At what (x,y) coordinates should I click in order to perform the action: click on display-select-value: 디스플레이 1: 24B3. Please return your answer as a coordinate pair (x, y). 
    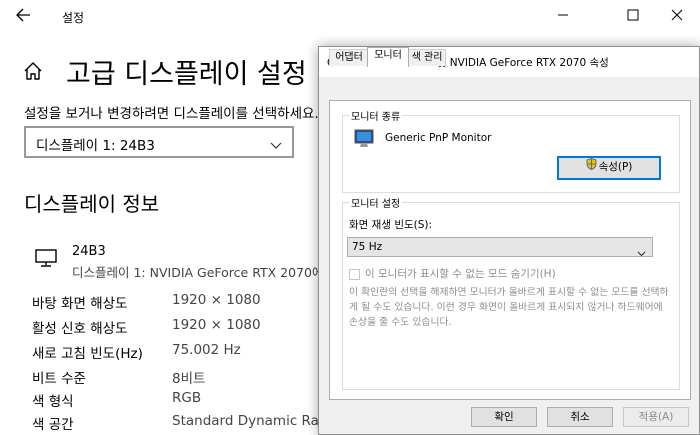
    Looking at the image, I should click on (95, 146).